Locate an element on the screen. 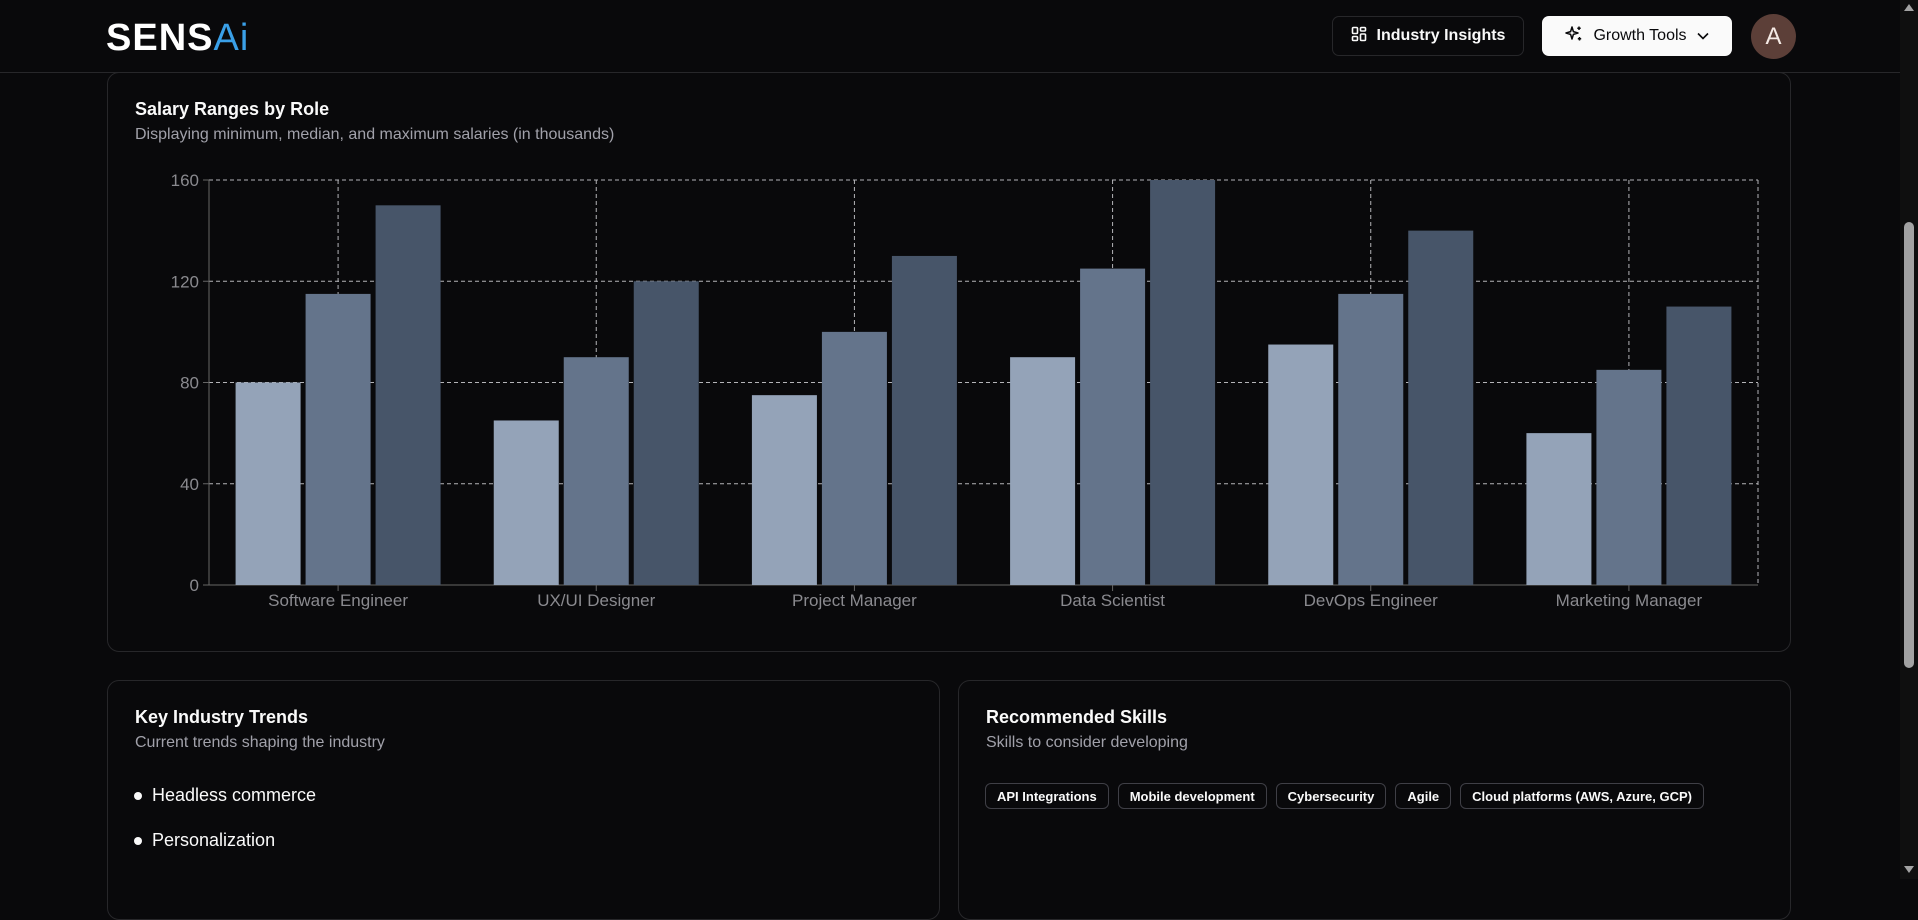  y-tick-label: 40 is located at coordinates (189, 484).